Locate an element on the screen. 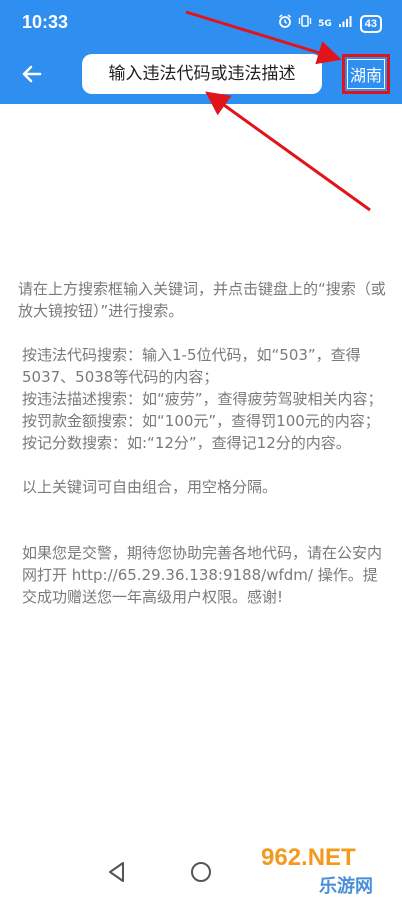  help-by-desc: 按违法描述搜索：如“疲劳”，查得疲劳驾驶相关内容； is located at coordinates (202, 399).